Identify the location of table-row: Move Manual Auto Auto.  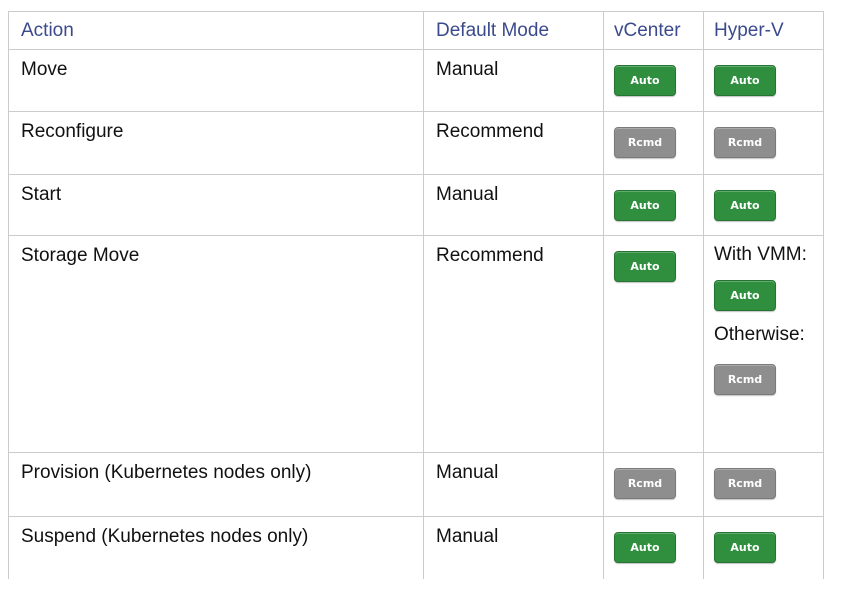
(416, 80).